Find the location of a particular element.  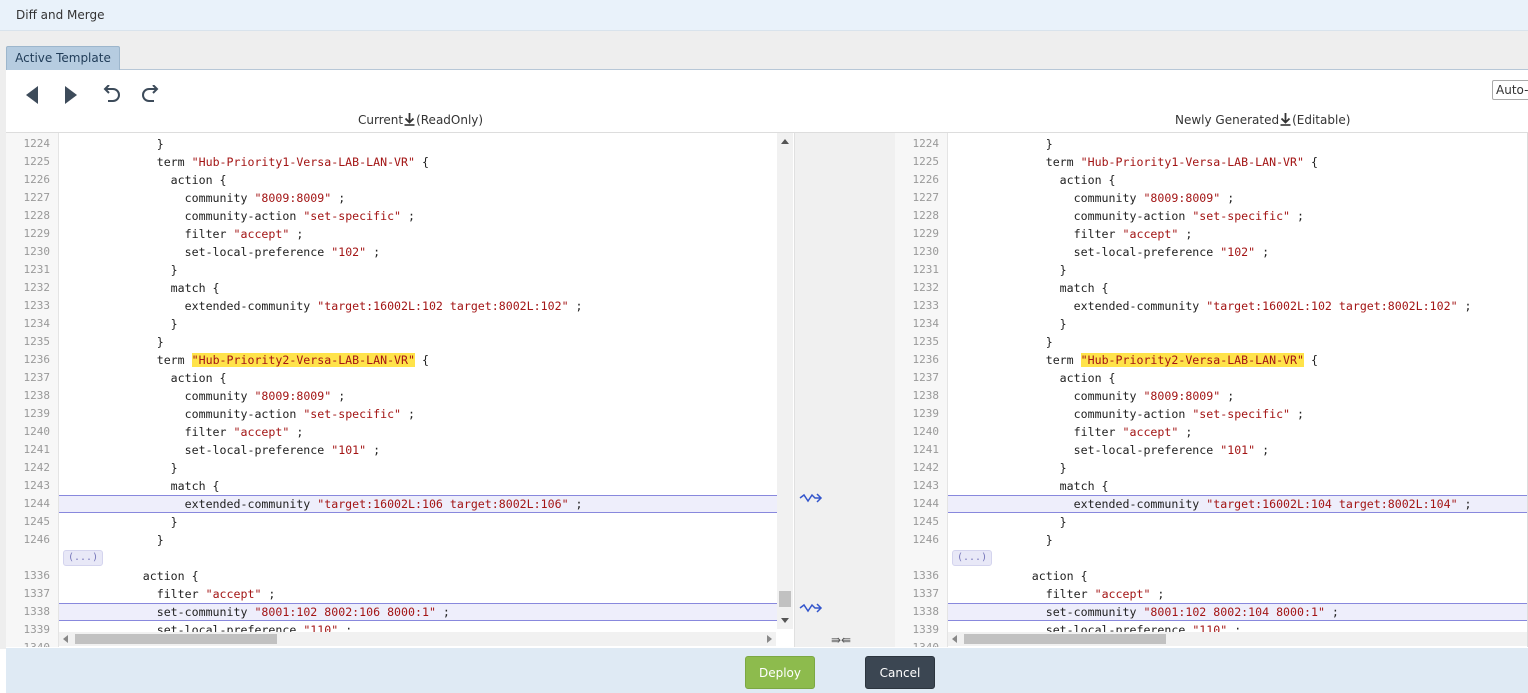

redo-icon is located at coordinates (150, 93).